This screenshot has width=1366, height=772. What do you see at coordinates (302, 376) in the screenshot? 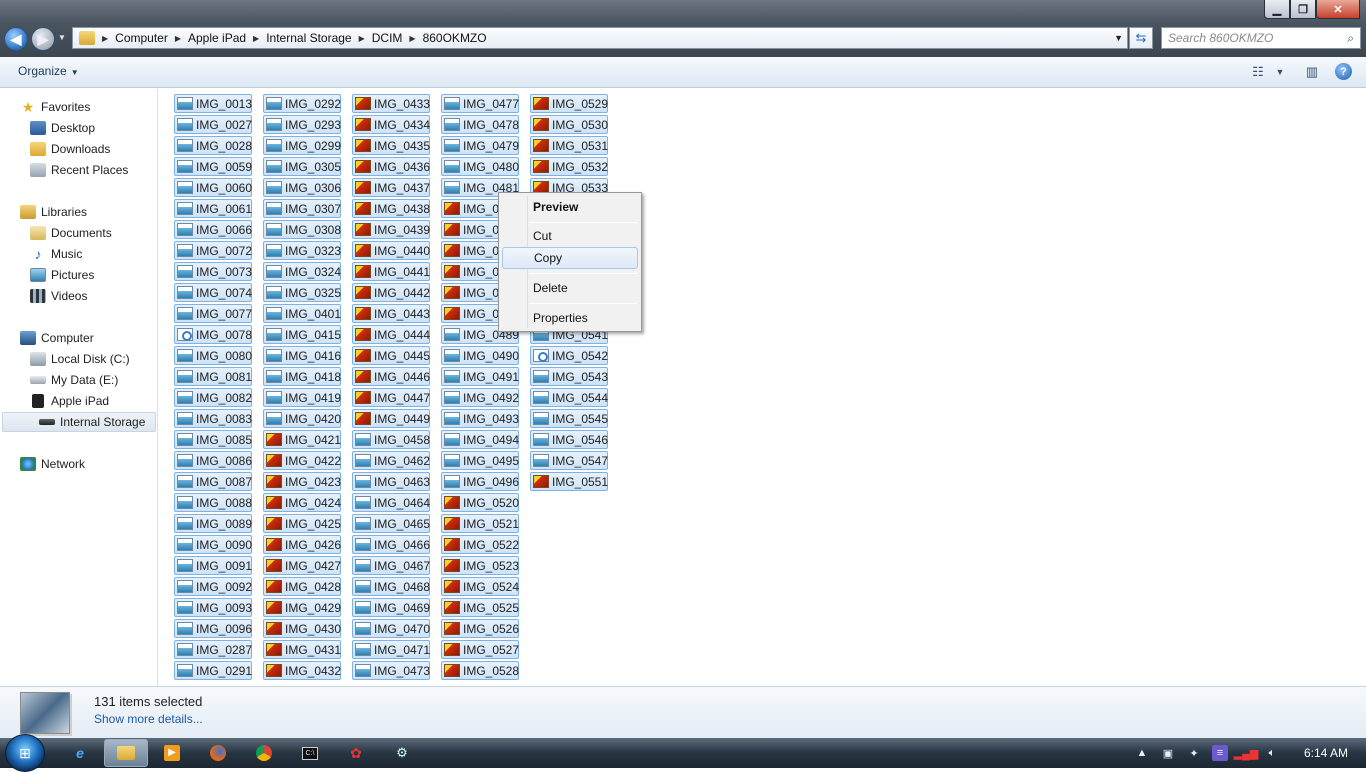
I see `file-item: IMG_0418` at bounding box center [302, 376].